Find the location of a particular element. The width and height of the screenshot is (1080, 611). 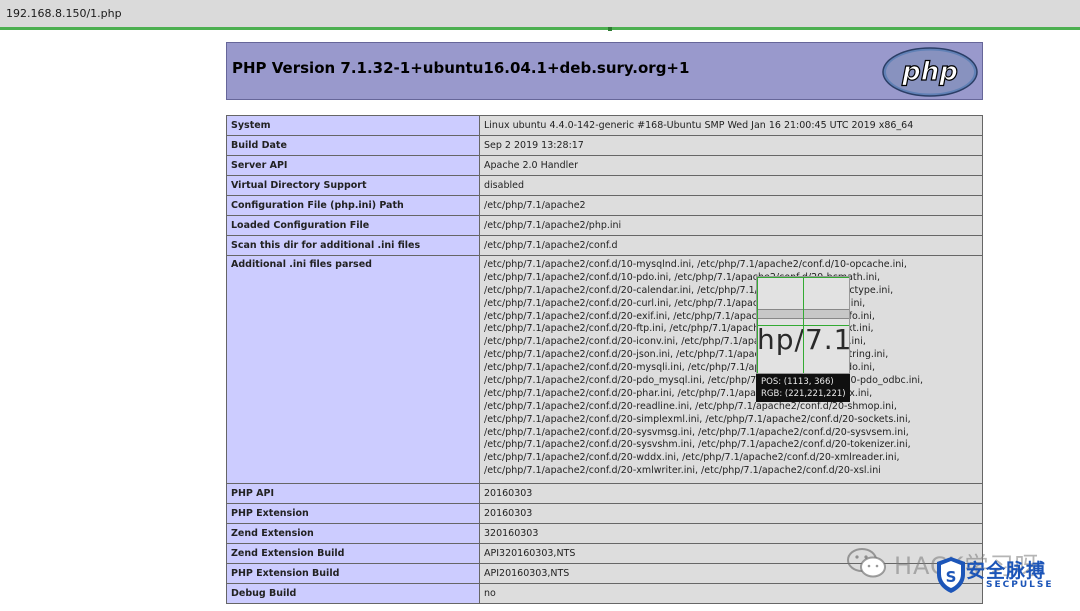

table-row: PHP API 20160303 is located at coordinates (604, 493).